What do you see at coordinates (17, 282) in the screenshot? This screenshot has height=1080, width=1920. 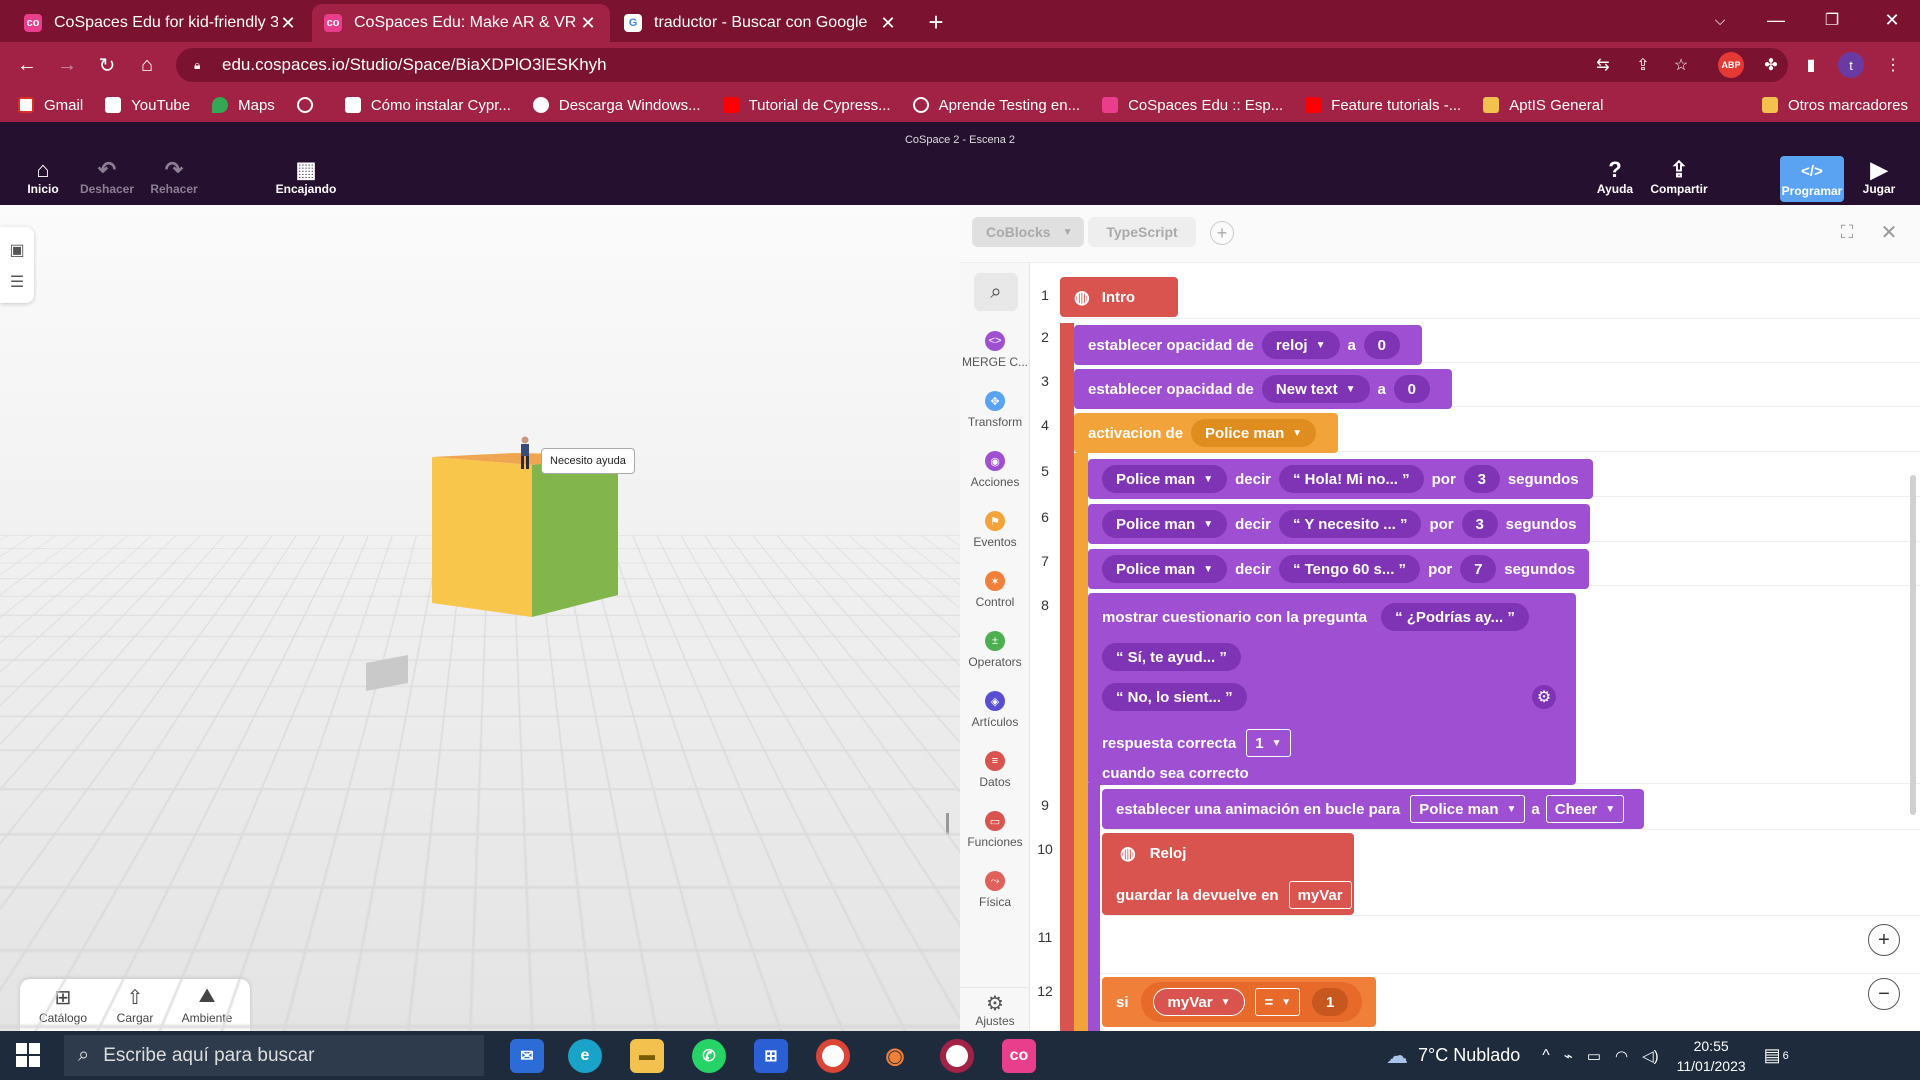 I see `list-icon: ☰` at bounding box center [17, 282].